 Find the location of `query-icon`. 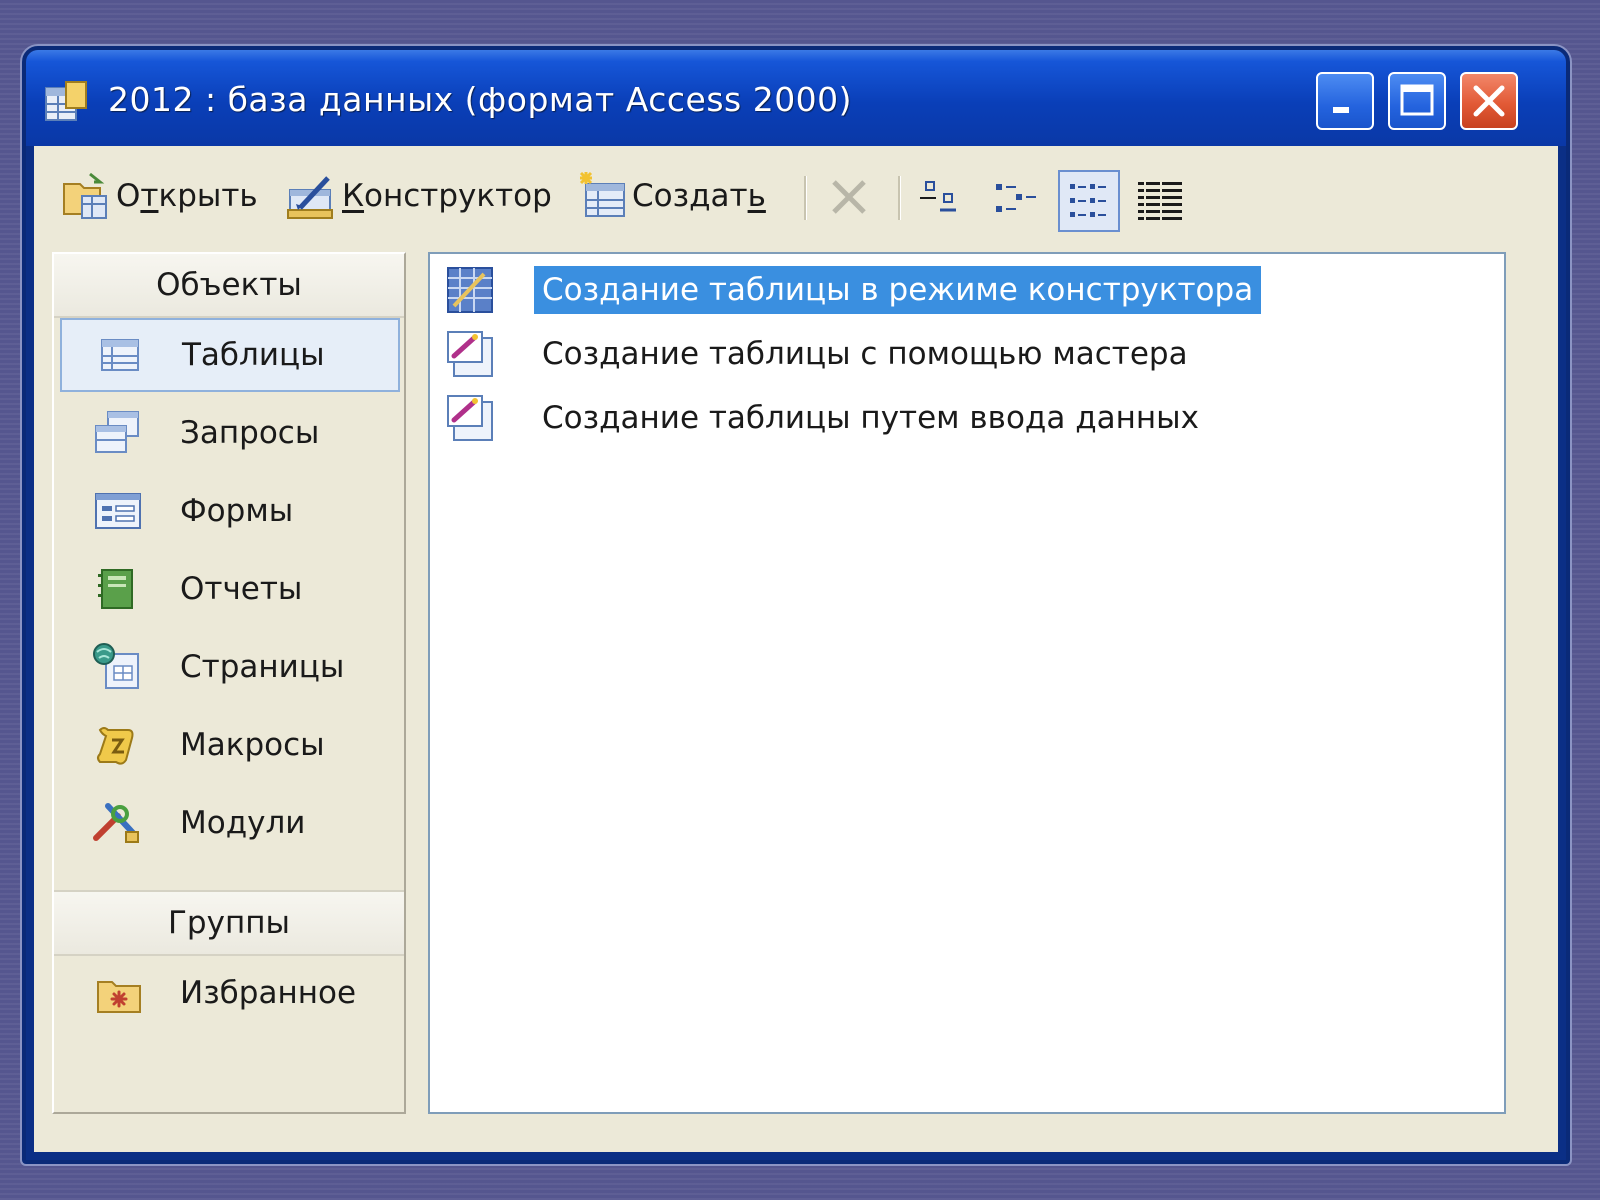

query-icon is located at coordinates (117, 432).